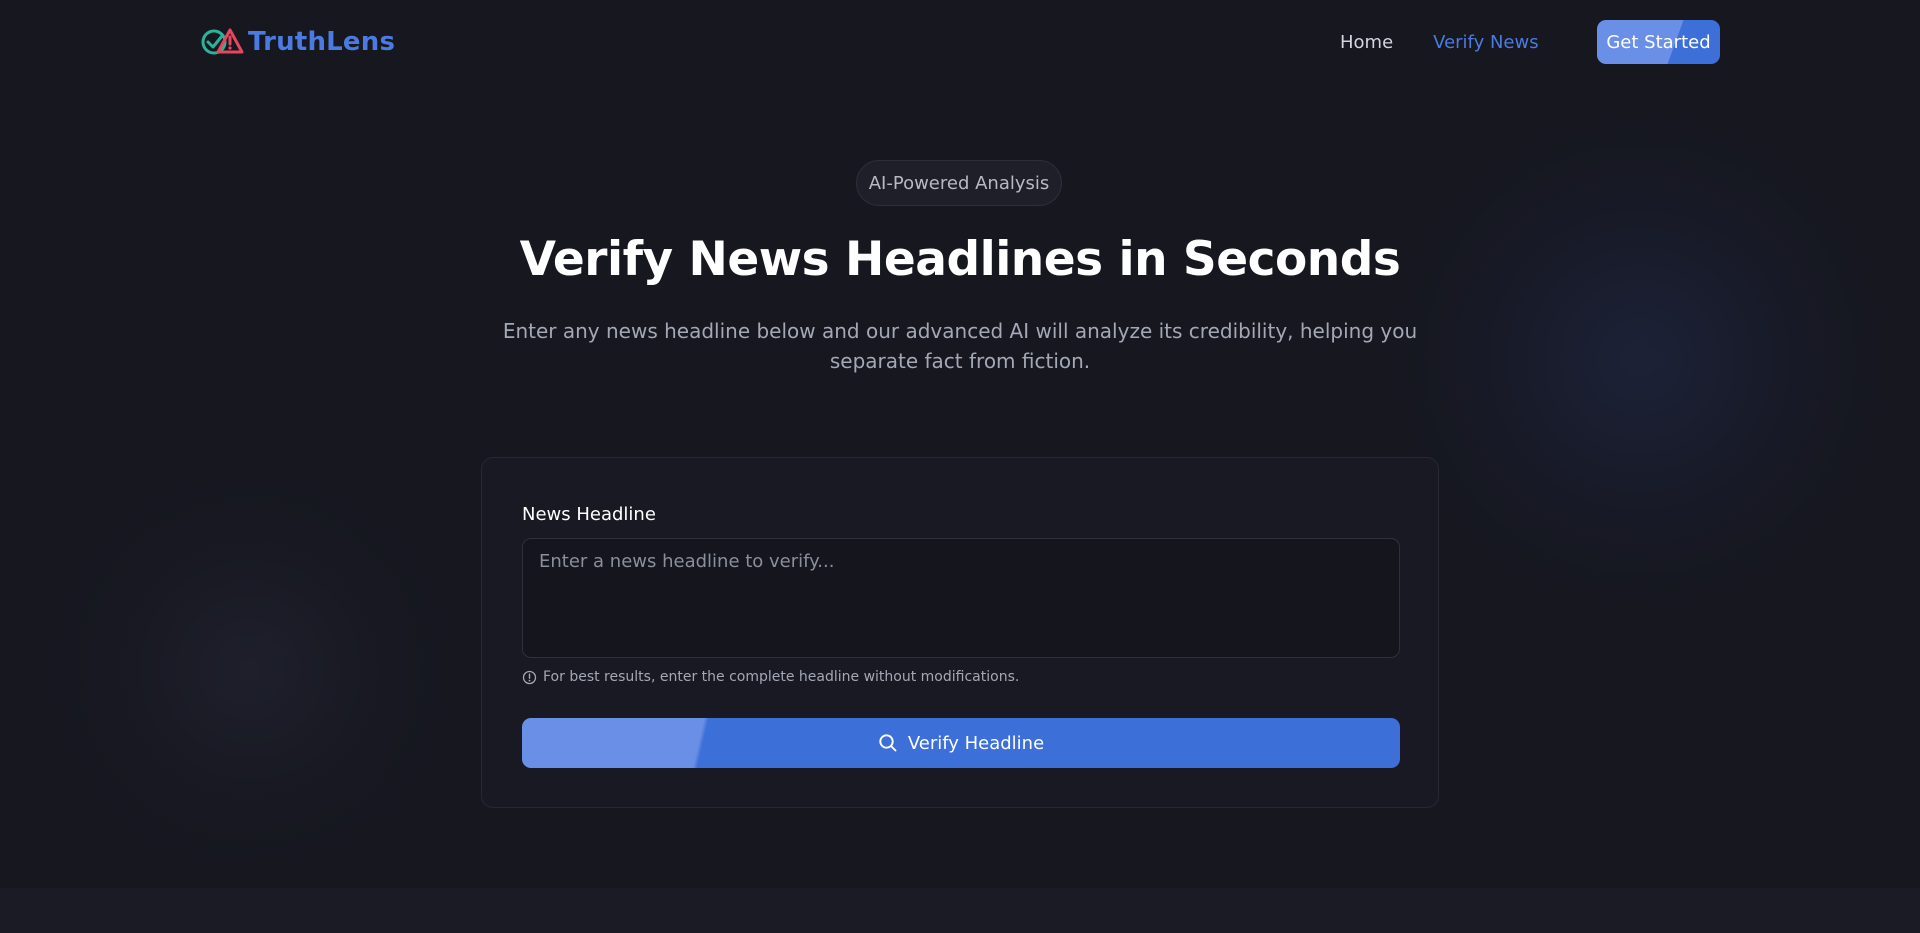 The image size is (1920, 933). Describe the element at coordinates (589, 514) in the screenshot. I see `headline-field-label: News Headline` at that location.